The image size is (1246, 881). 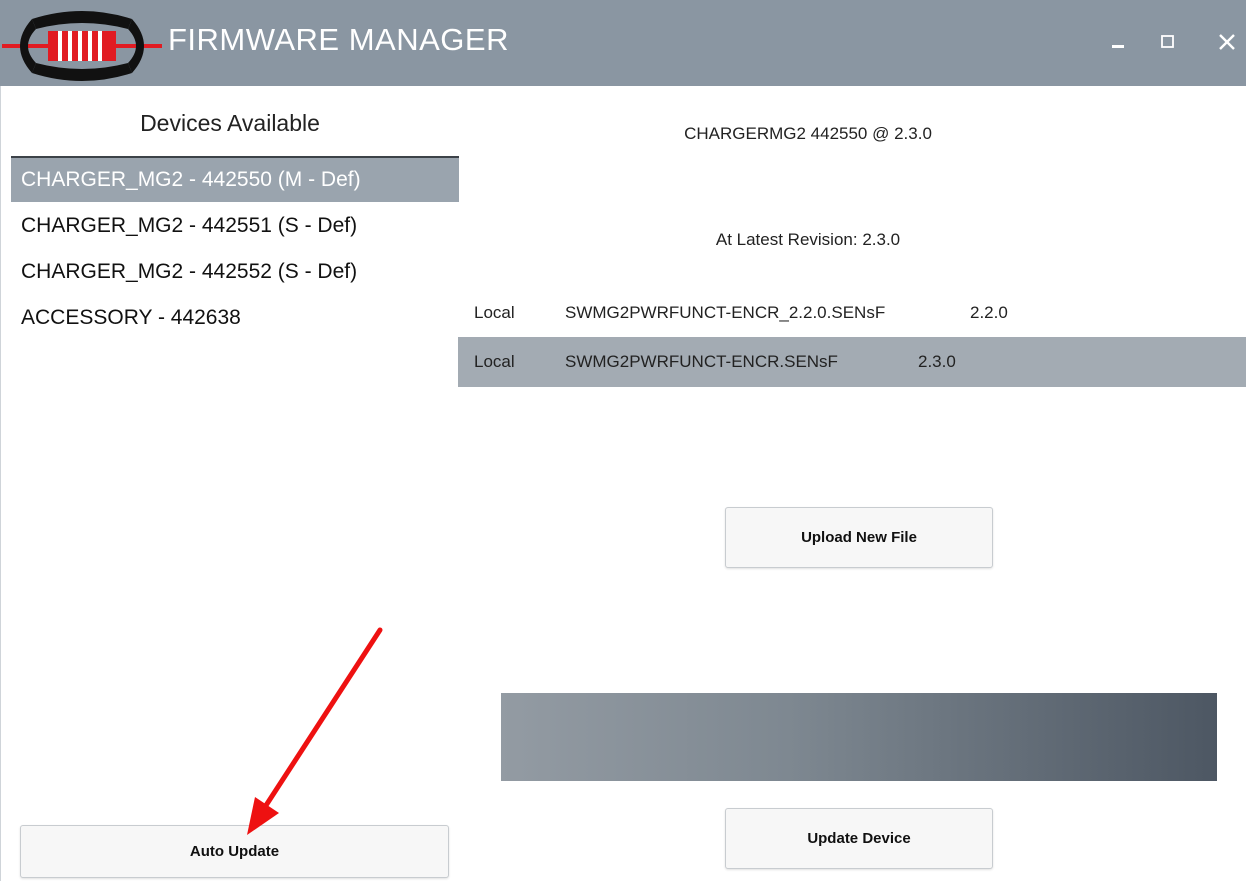 What do you see at coordinates (235, 272) in the screenshot?
I see `device-item-442552: CHARGER_MG2 - 442552 (S - Def)` at bounding box center [235, 272].